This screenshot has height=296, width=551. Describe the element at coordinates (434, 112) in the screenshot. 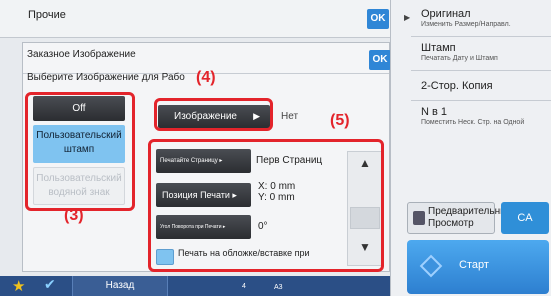

I see `rp-item-title: N в 1` at that location.